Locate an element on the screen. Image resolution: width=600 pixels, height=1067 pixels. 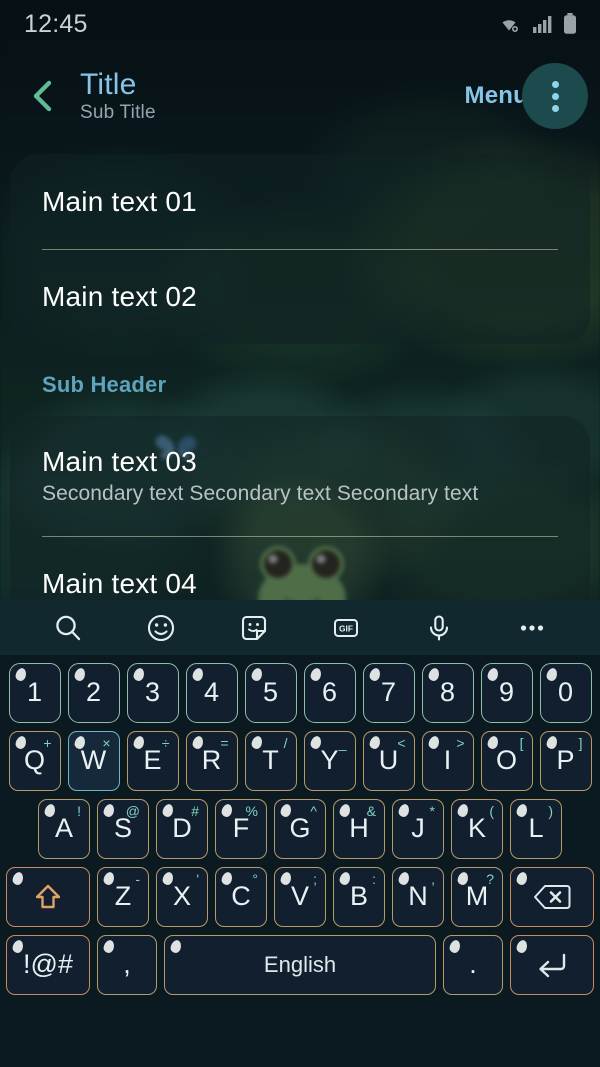
list-item-main-text: Main text 04 is located at coordinates (119, 583).